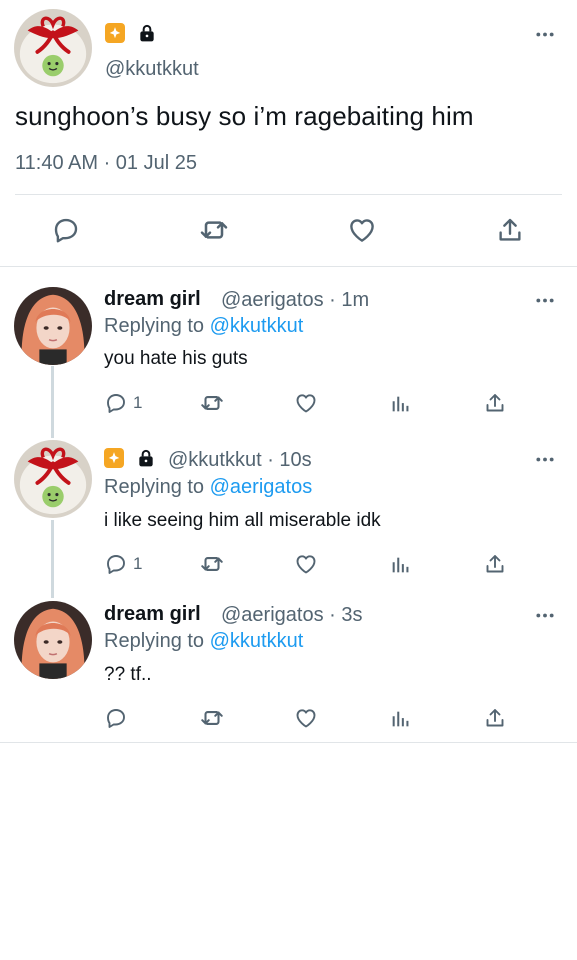  Describe the element at coordinates (261, 487) in the screenshot. I see `mention-link: @aerigatos` at that location.